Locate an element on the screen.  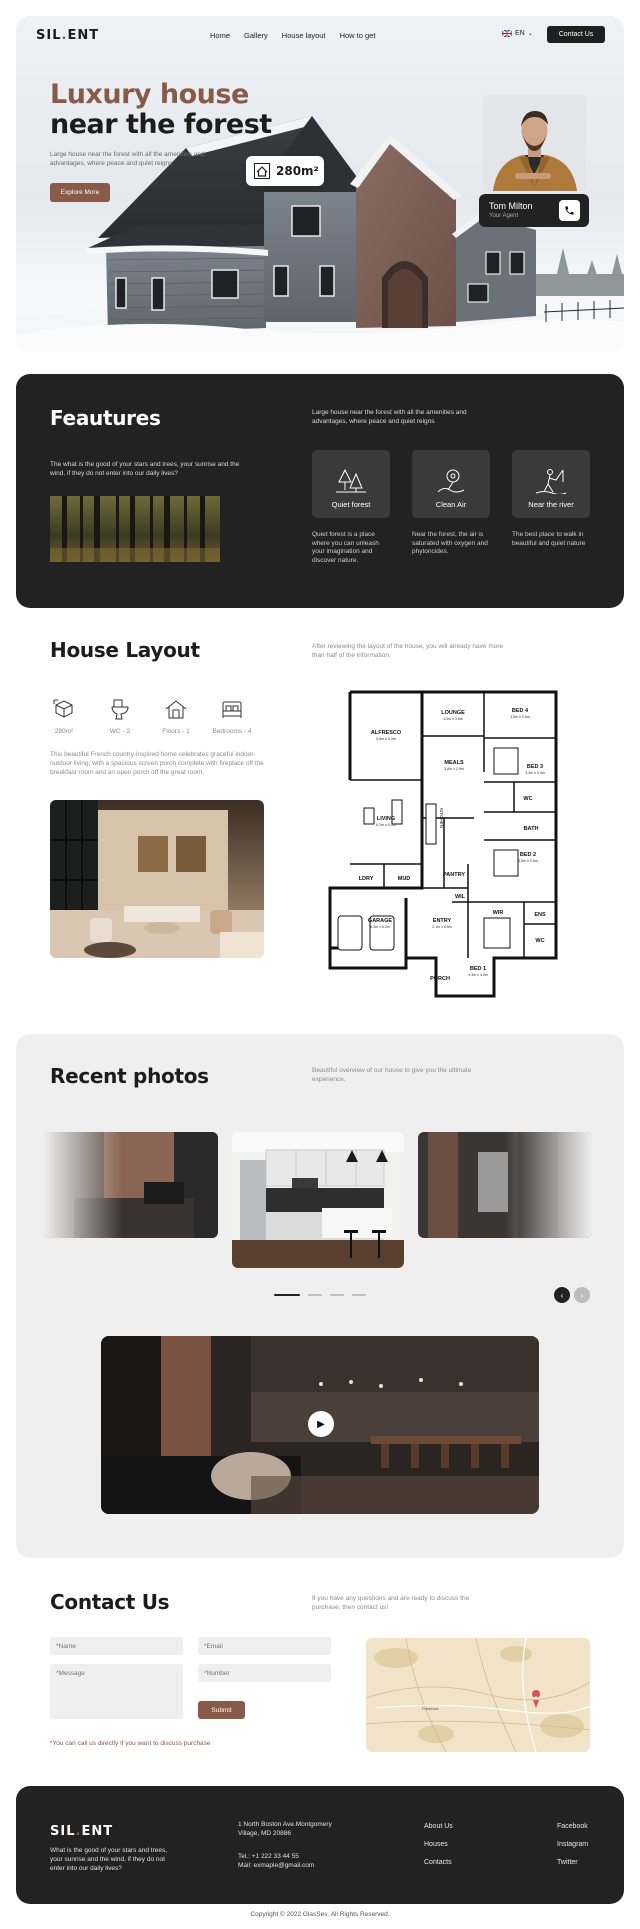
email-field is located at coordinates (264, 1646).